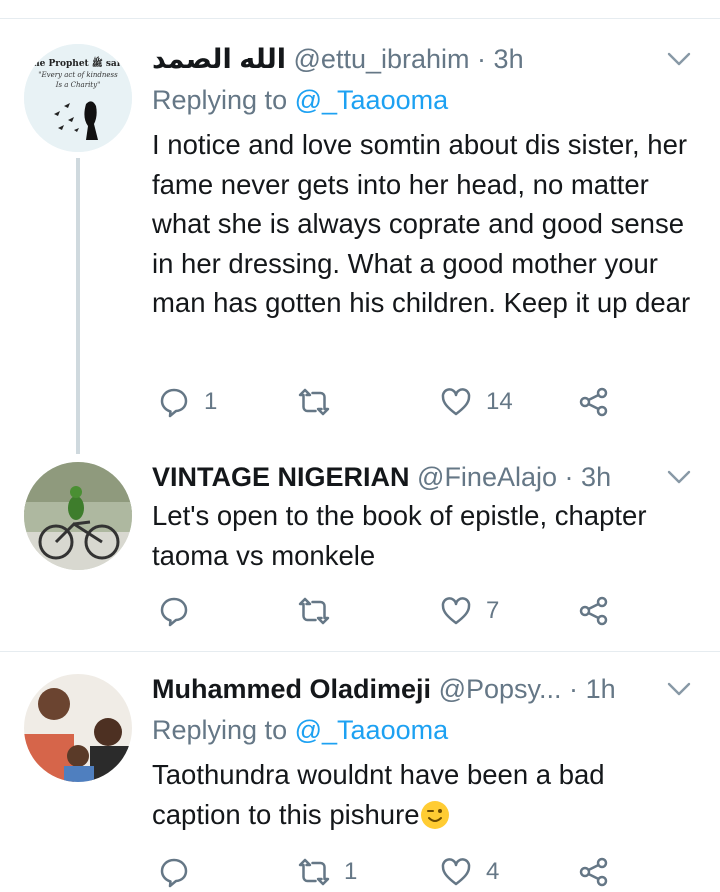 The width and height of the screenshot is (720, 892). What do you see at coordinates (281, 477) in the screenshot?
I see `display-name: VINTAGE NIGERIAN` at bounding box center [281, 477].